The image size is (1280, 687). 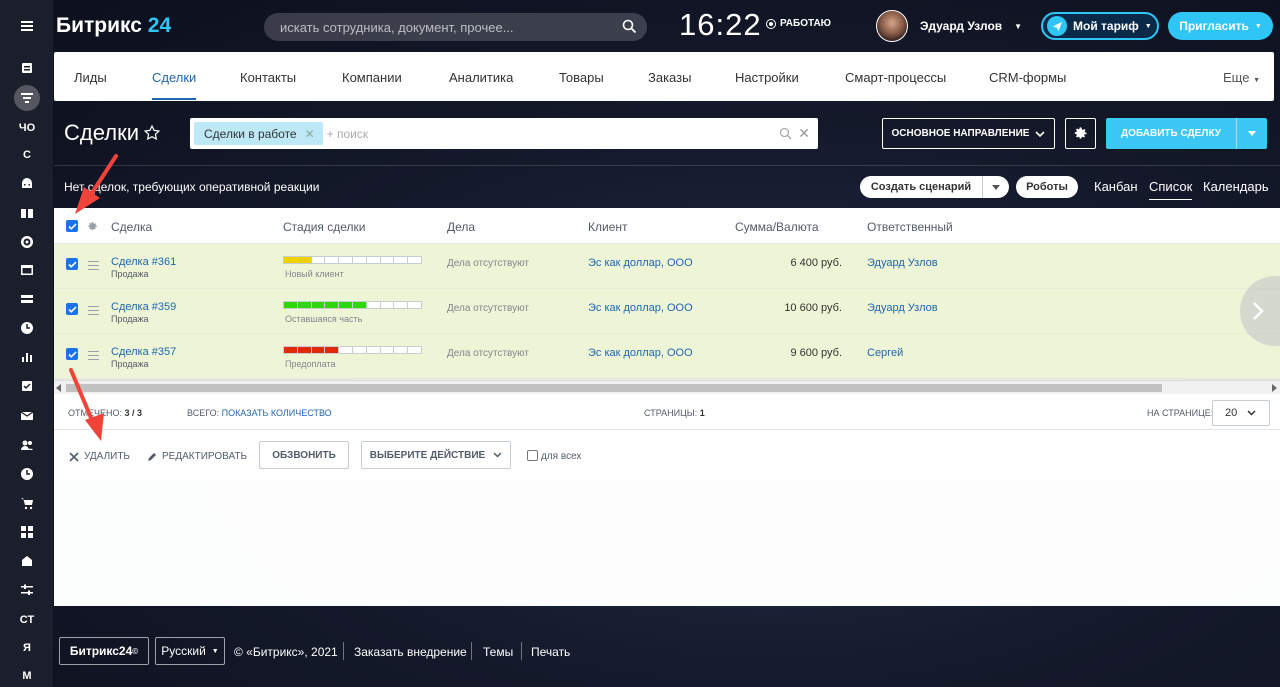 What do you see at coordinates (581, 77) in the screenshot?
I see `tab-products: Товары` at bounding box center [581, 77].